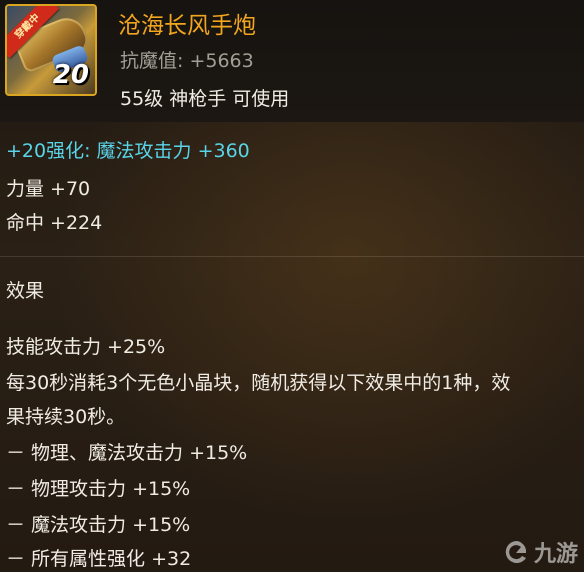 Image resolution: width=584 pixels, height=572 pixels. I want to click on item-name: 沧海长风手炮, so click(187, 26).